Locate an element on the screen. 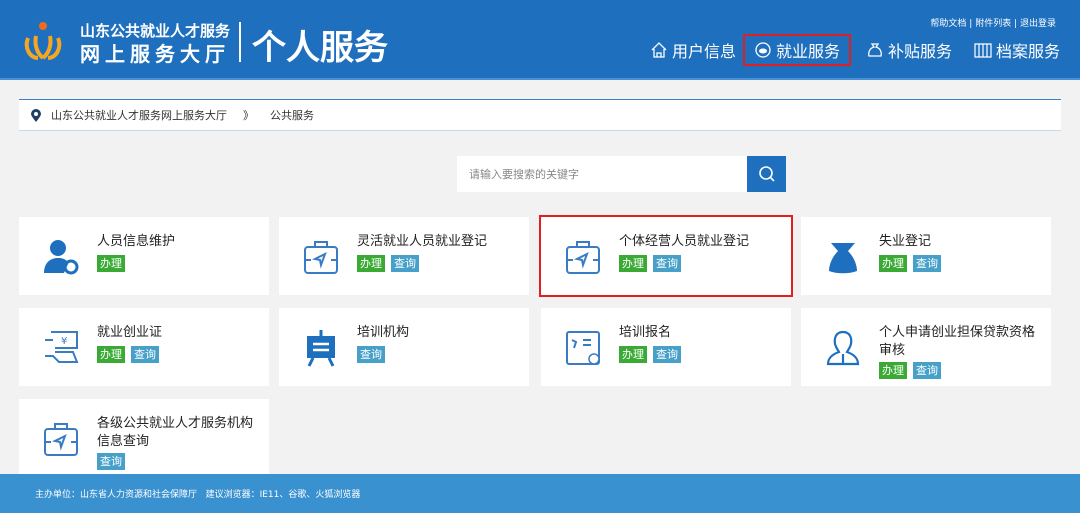 This screenshot has width=1080, height=513. nav-label: 用户信息 is located at coordinates (704, 51).